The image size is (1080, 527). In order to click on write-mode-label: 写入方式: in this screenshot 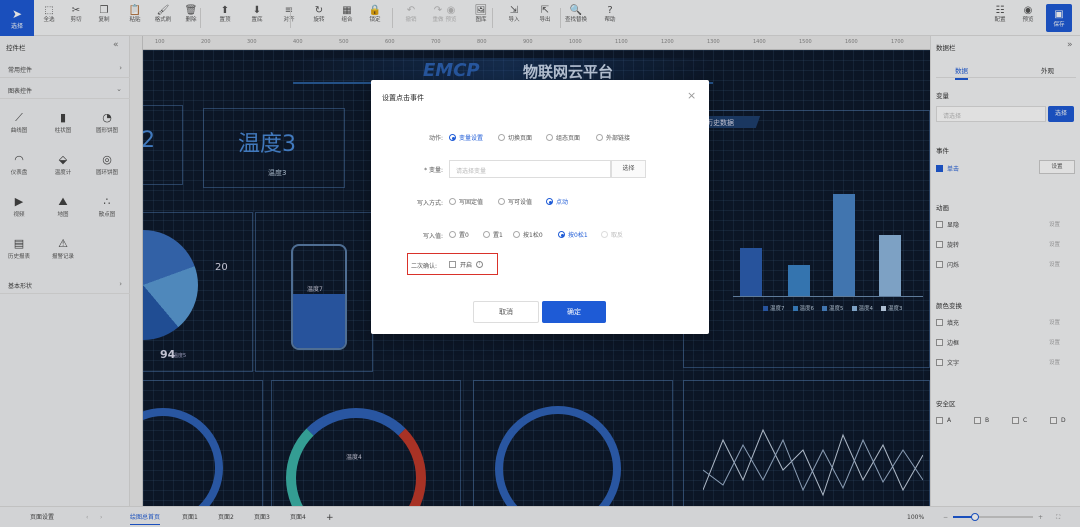, I will do `click(429, 203)`.